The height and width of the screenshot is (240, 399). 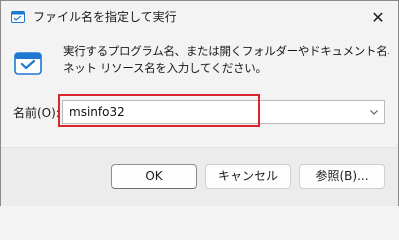 What do you see at coordinates (154, 176) in the screenshot?
I see `ok-button: OK` at bounding box center [154, 176].